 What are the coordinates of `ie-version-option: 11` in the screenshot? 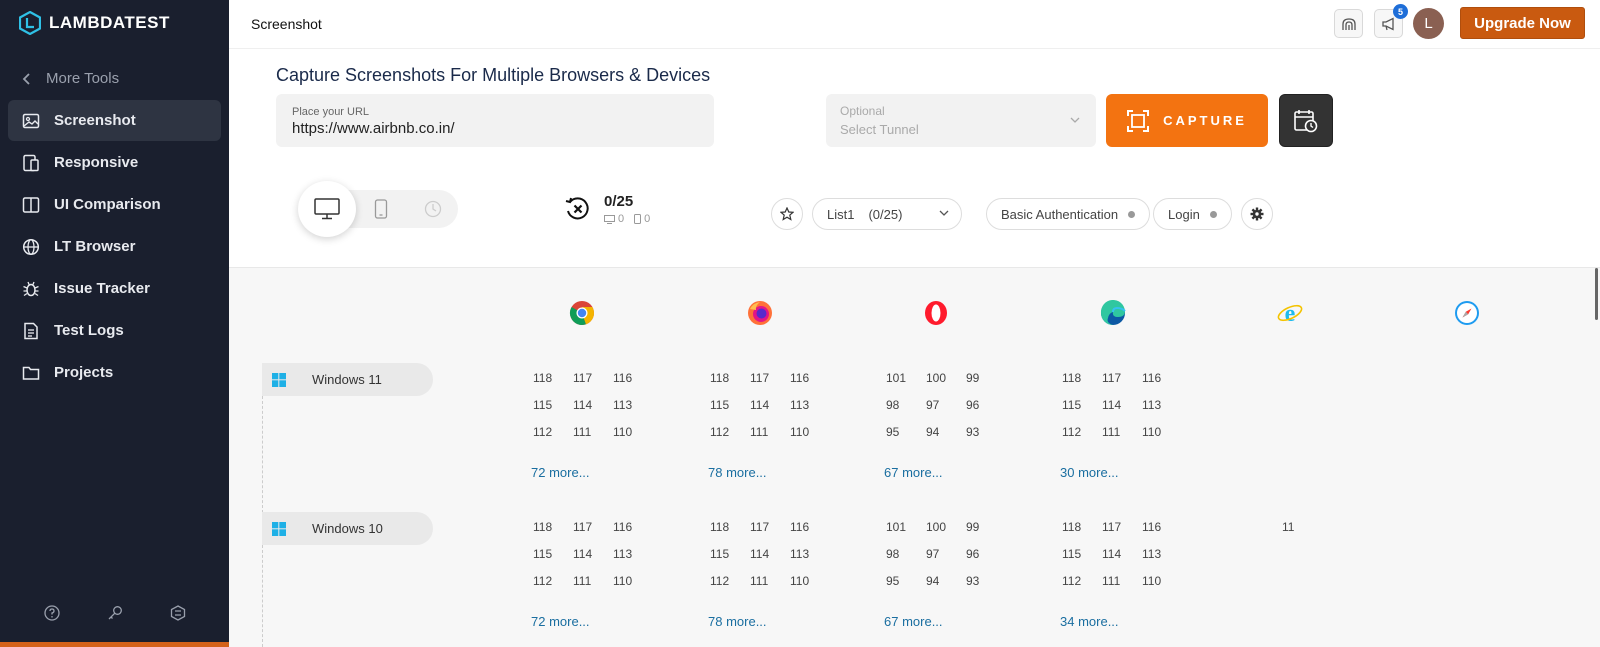 It's located at (1288, 527).